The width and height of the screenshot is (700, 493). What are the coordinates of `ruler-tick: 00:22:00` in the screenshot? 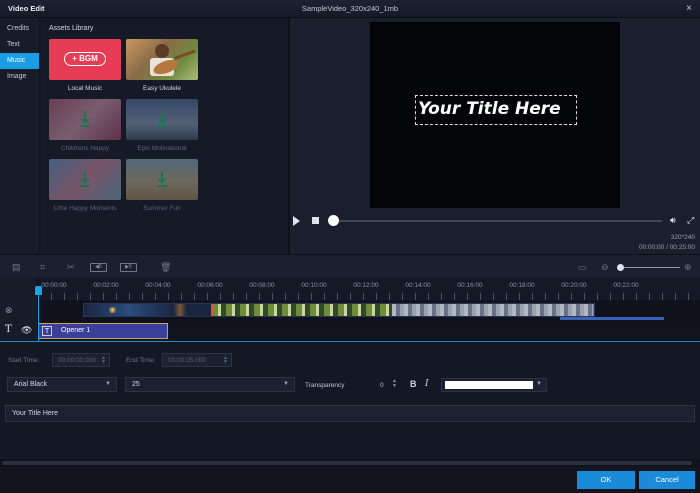 It's located at (626, 285).